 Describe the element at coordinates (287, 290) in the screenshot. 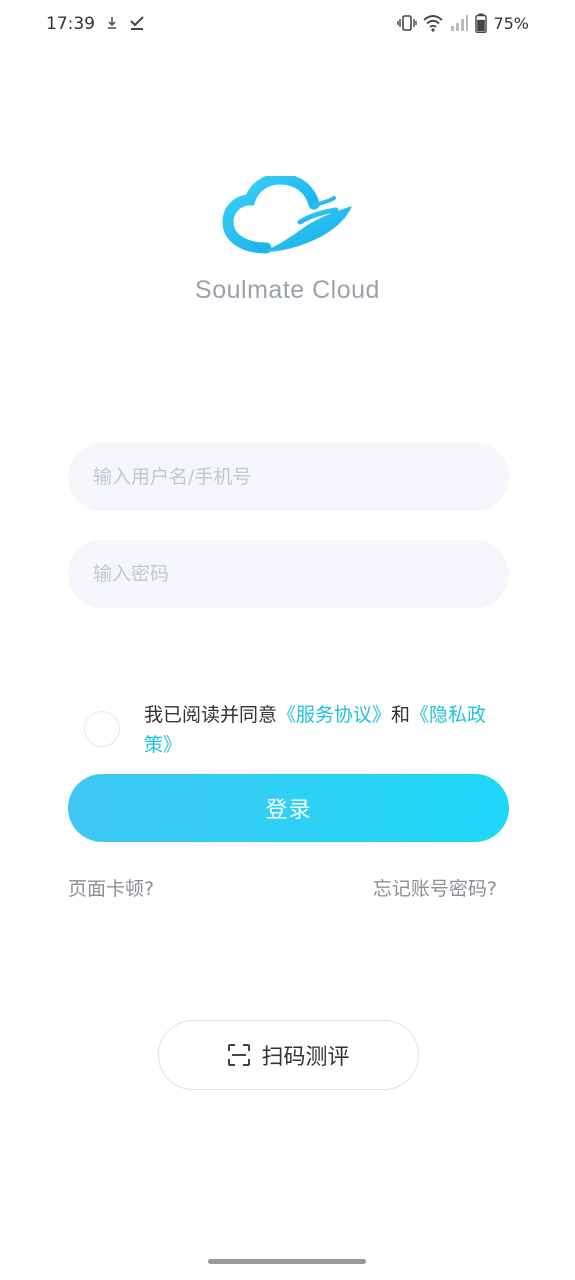

I see `brand-name: Soulmate Cloud` at that location.